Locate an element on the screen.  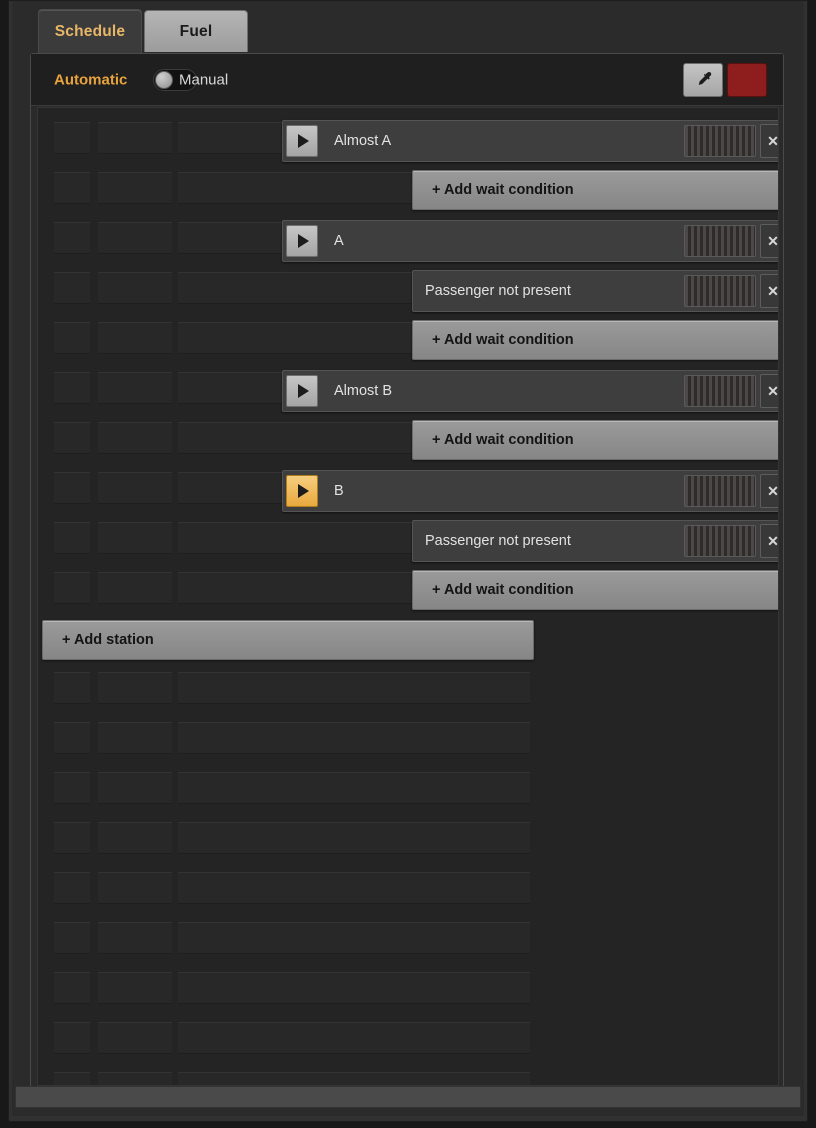
station-row: B ✕ is located at coordinates (530, 491).